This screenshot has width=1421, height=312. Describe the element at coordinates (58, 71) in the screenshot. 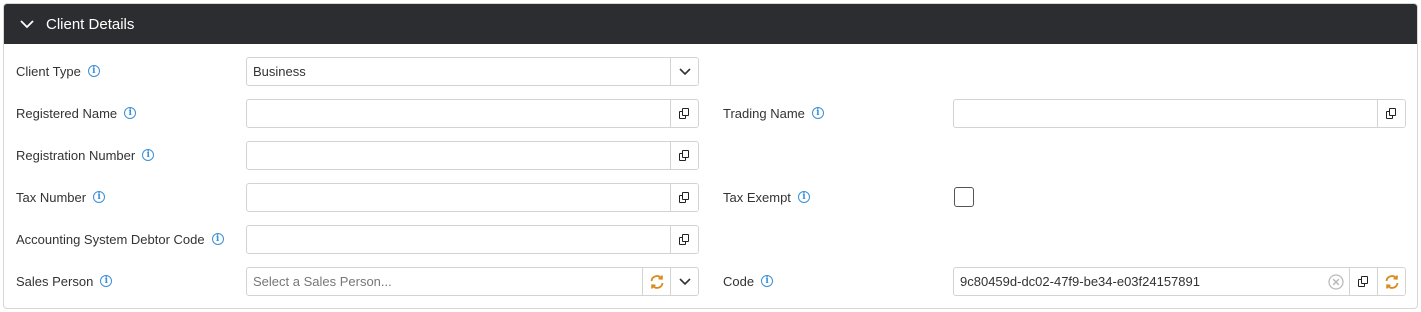

I see `client-type-label: Client Type i` at that location.